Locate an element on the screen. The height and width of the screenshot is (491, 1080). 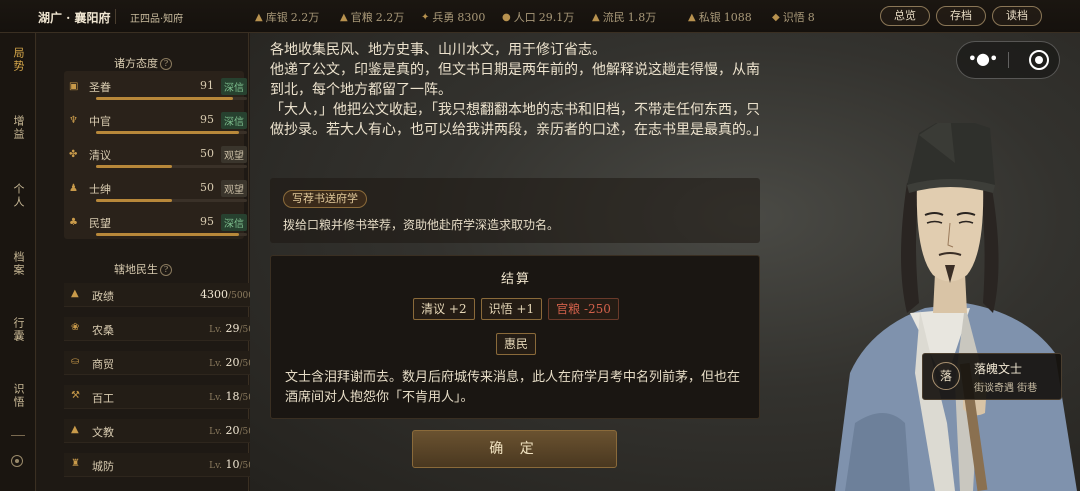
load-button: 读档 is located at coordinates (1017, 16).